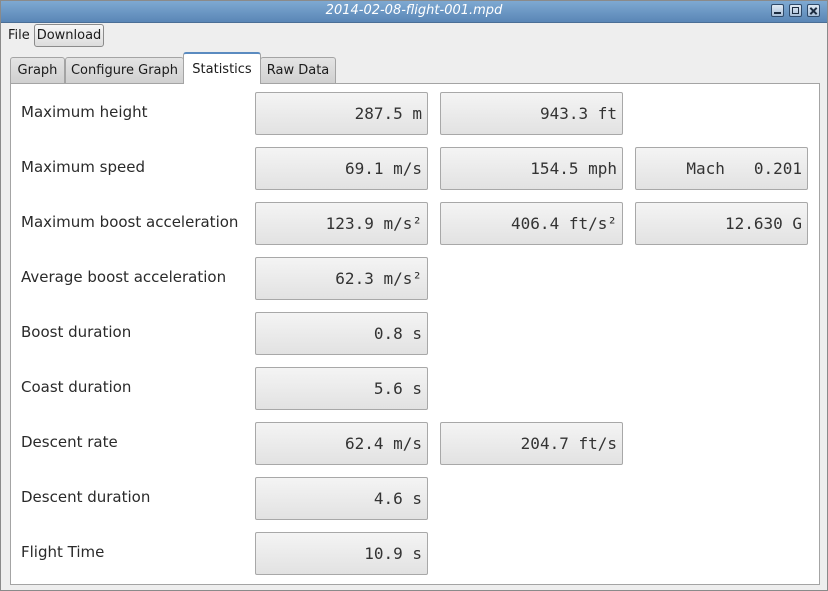  I want to click on descent-duration-label: Descent duration, so click(86, 497).